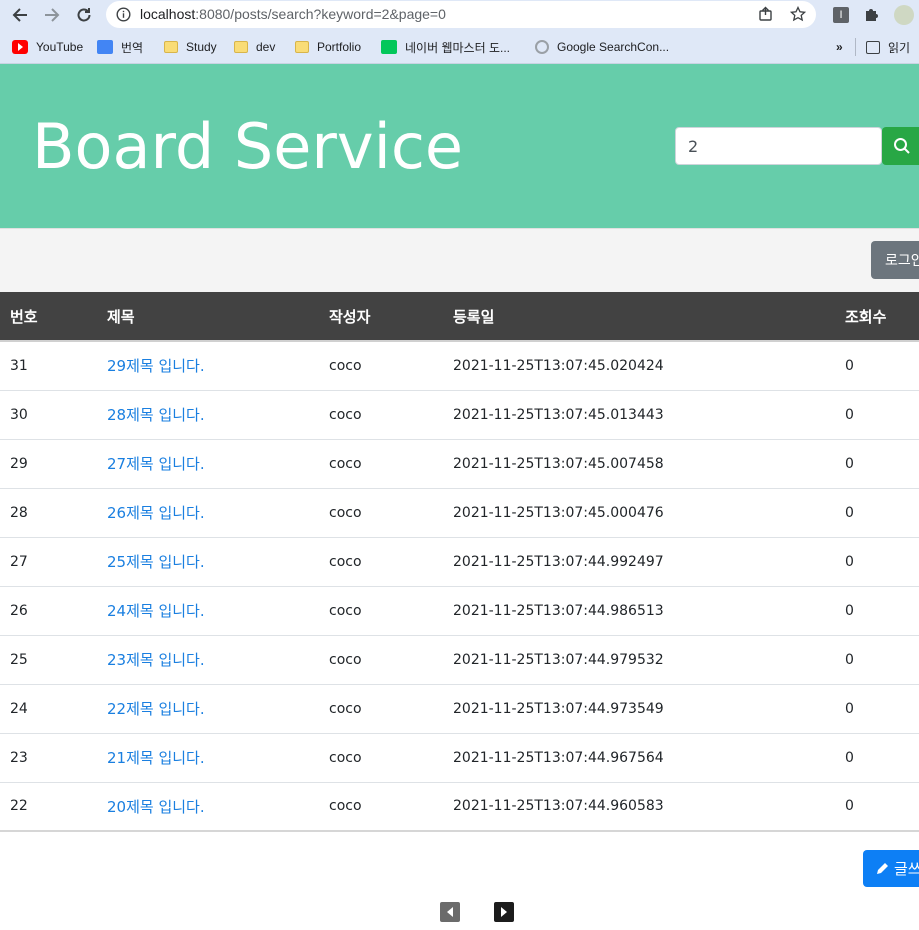 Image resolution: width=919 pixels, height=930 pixels. Describe the element at coordinates (841, 15) in the screenshot. I see `extension-i-button: I` at that location.